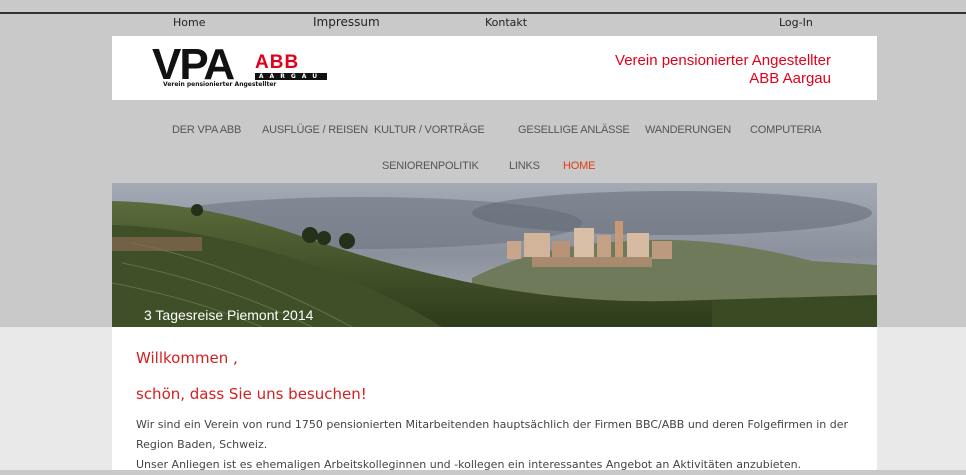 This screenshot has width=966, height=475. Describe the element at coordinates (430, 166) in the screenshot. I see `nav-seniorenpolitik: SENIORENPOLITIK` at that location.